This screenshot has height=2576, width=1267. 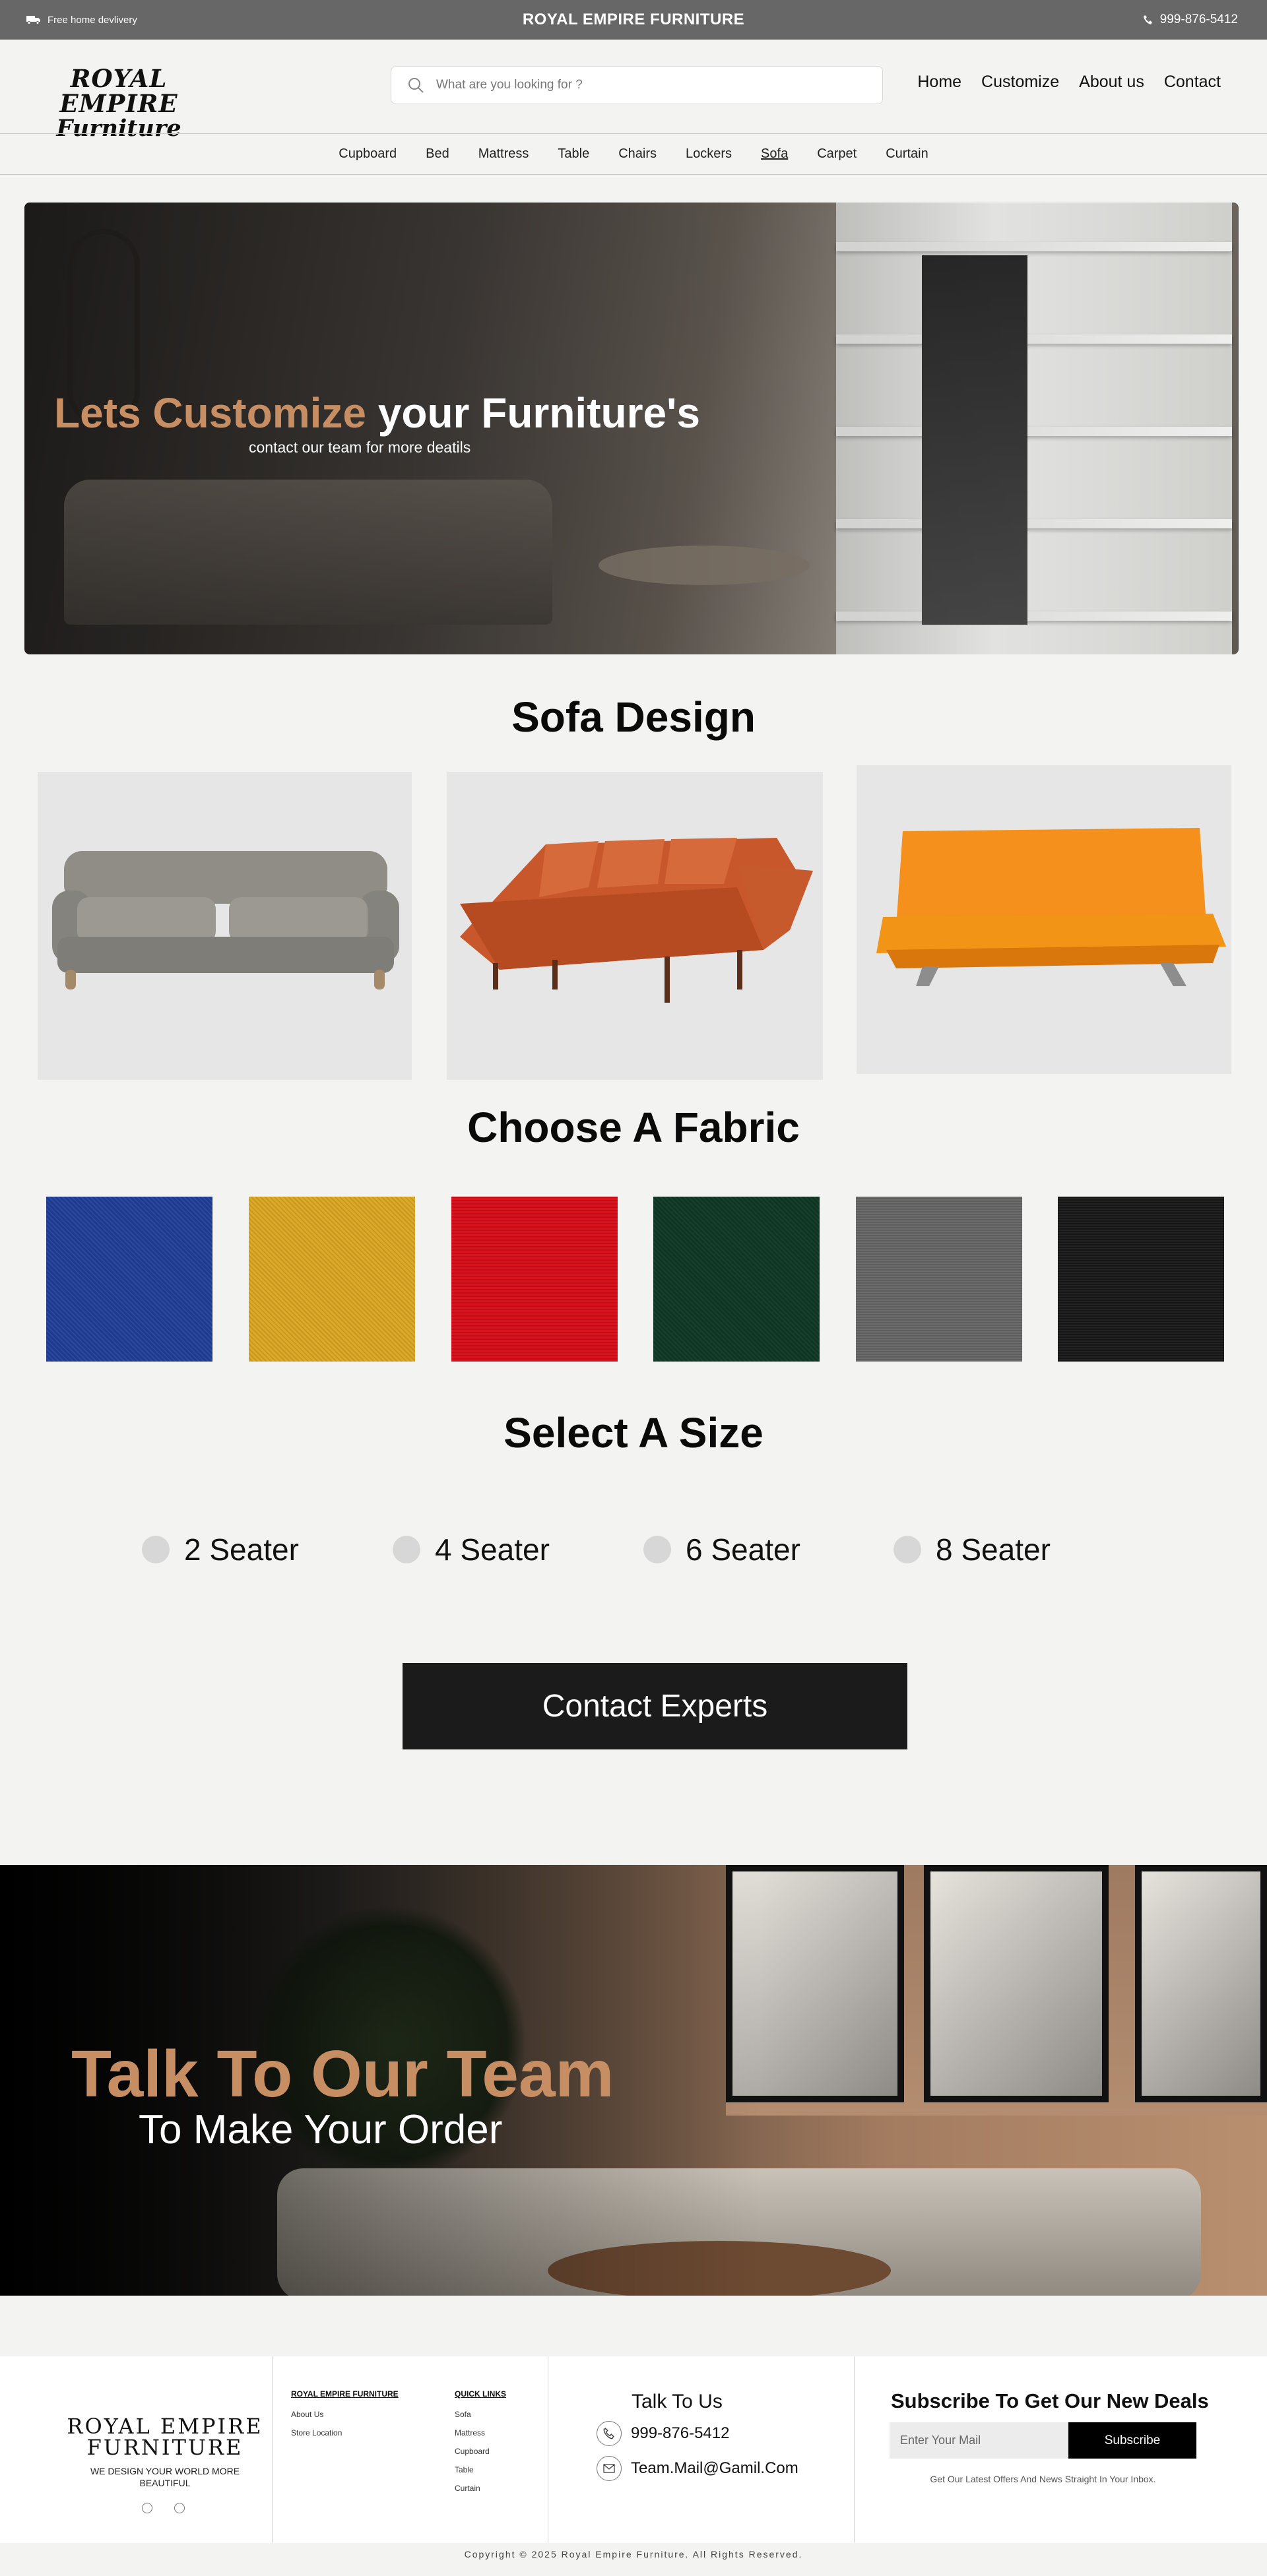 What do you see at coordinates (437, 154) in the screenshot?
I see `category-bed: Bed` at bounding box center [437, 154].